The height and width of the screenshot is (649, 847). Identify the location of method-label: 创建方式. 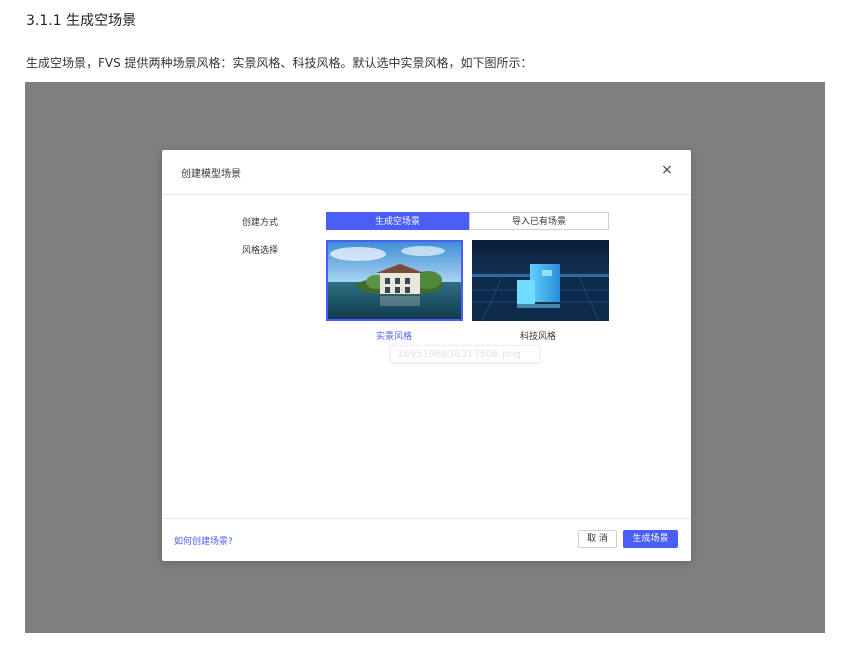
(260, 223).